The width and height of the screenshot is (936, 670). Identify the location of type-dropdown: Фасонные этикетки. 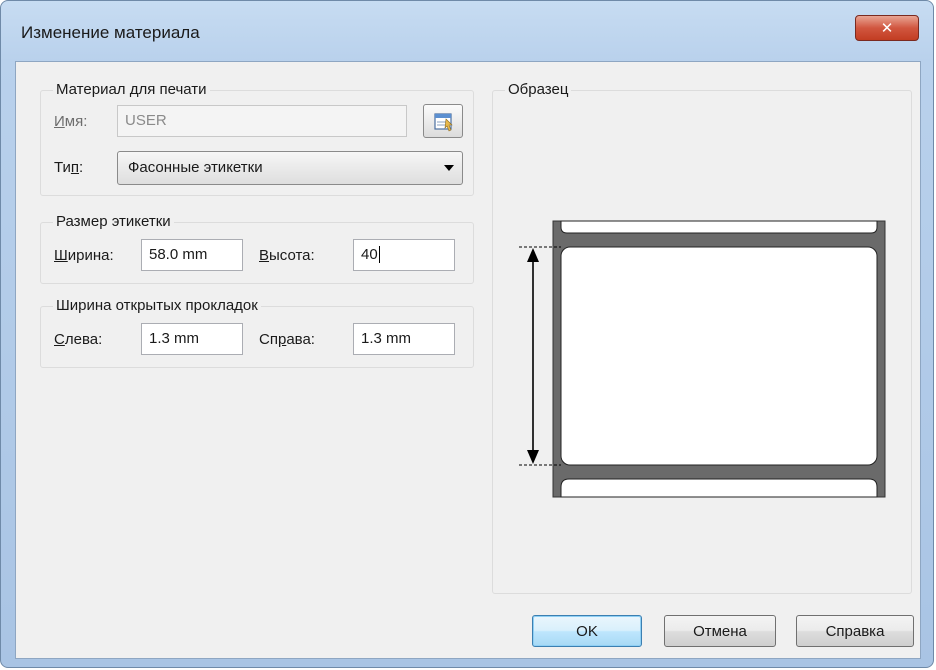
(290, 168).